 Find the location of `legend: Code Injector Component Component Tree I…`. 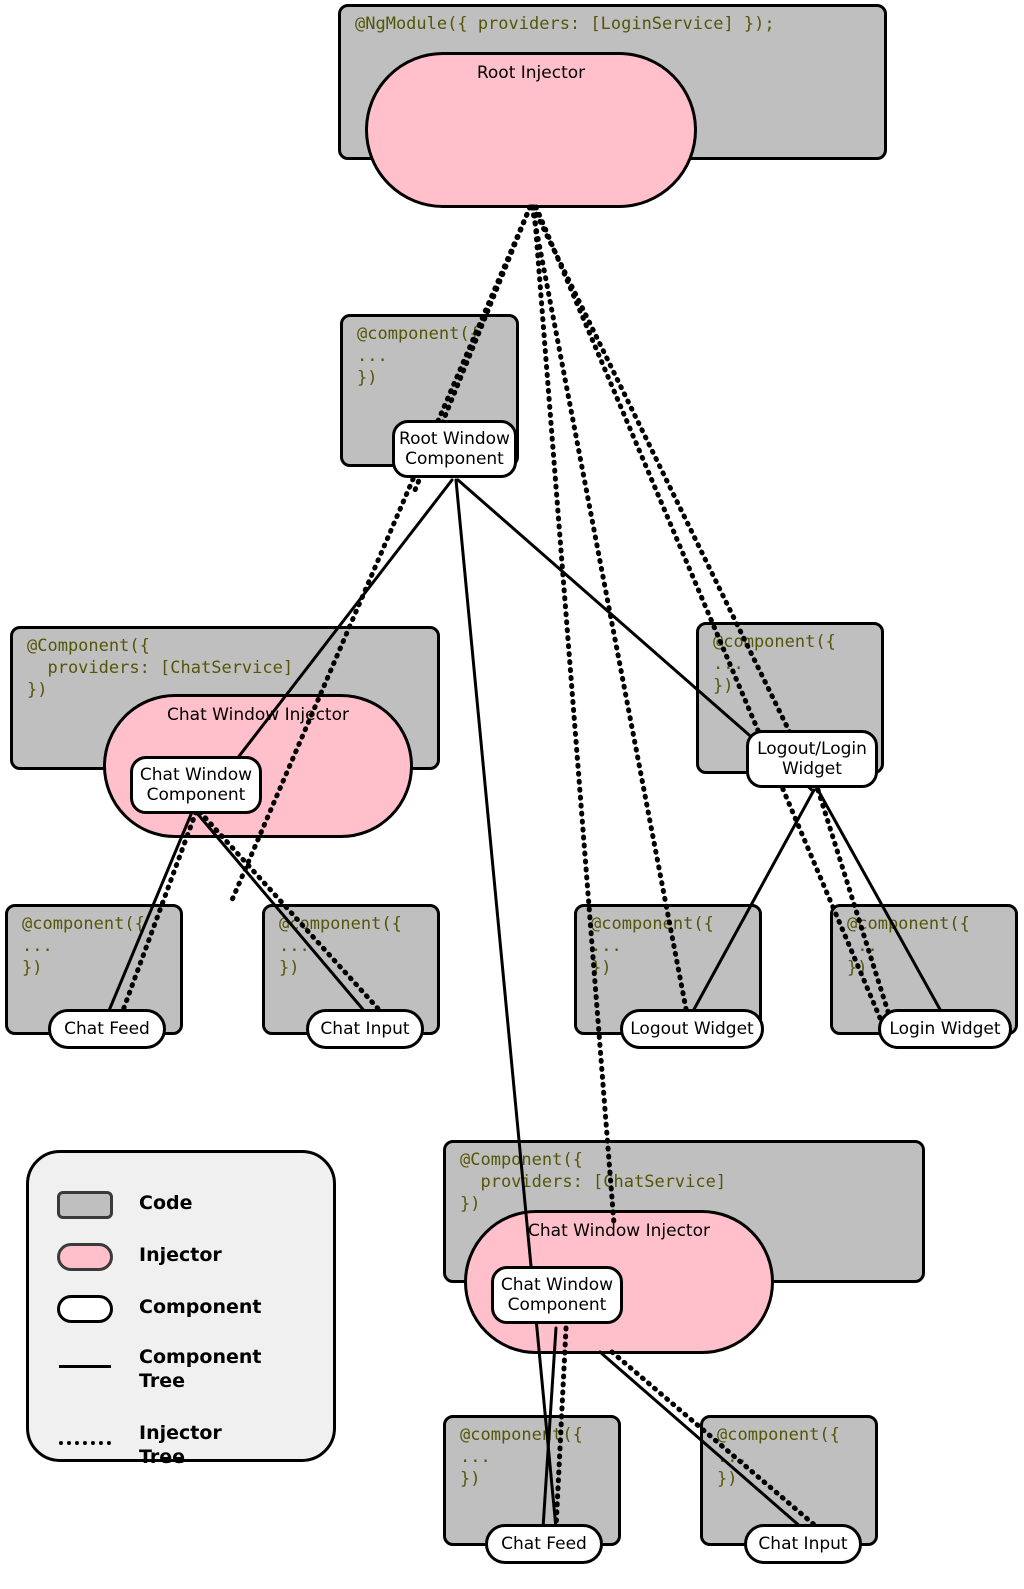

legend: Code Injector Component Component Tree I… is located at coordinates (181, 1309).